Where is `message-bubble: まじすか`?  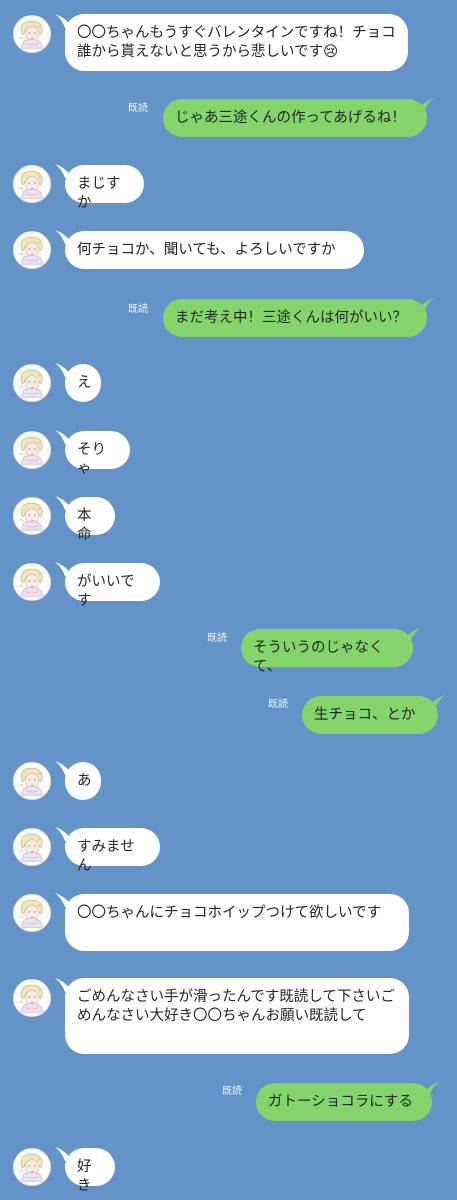 message-bubble: まじすか is located at coordinates (104, 188).